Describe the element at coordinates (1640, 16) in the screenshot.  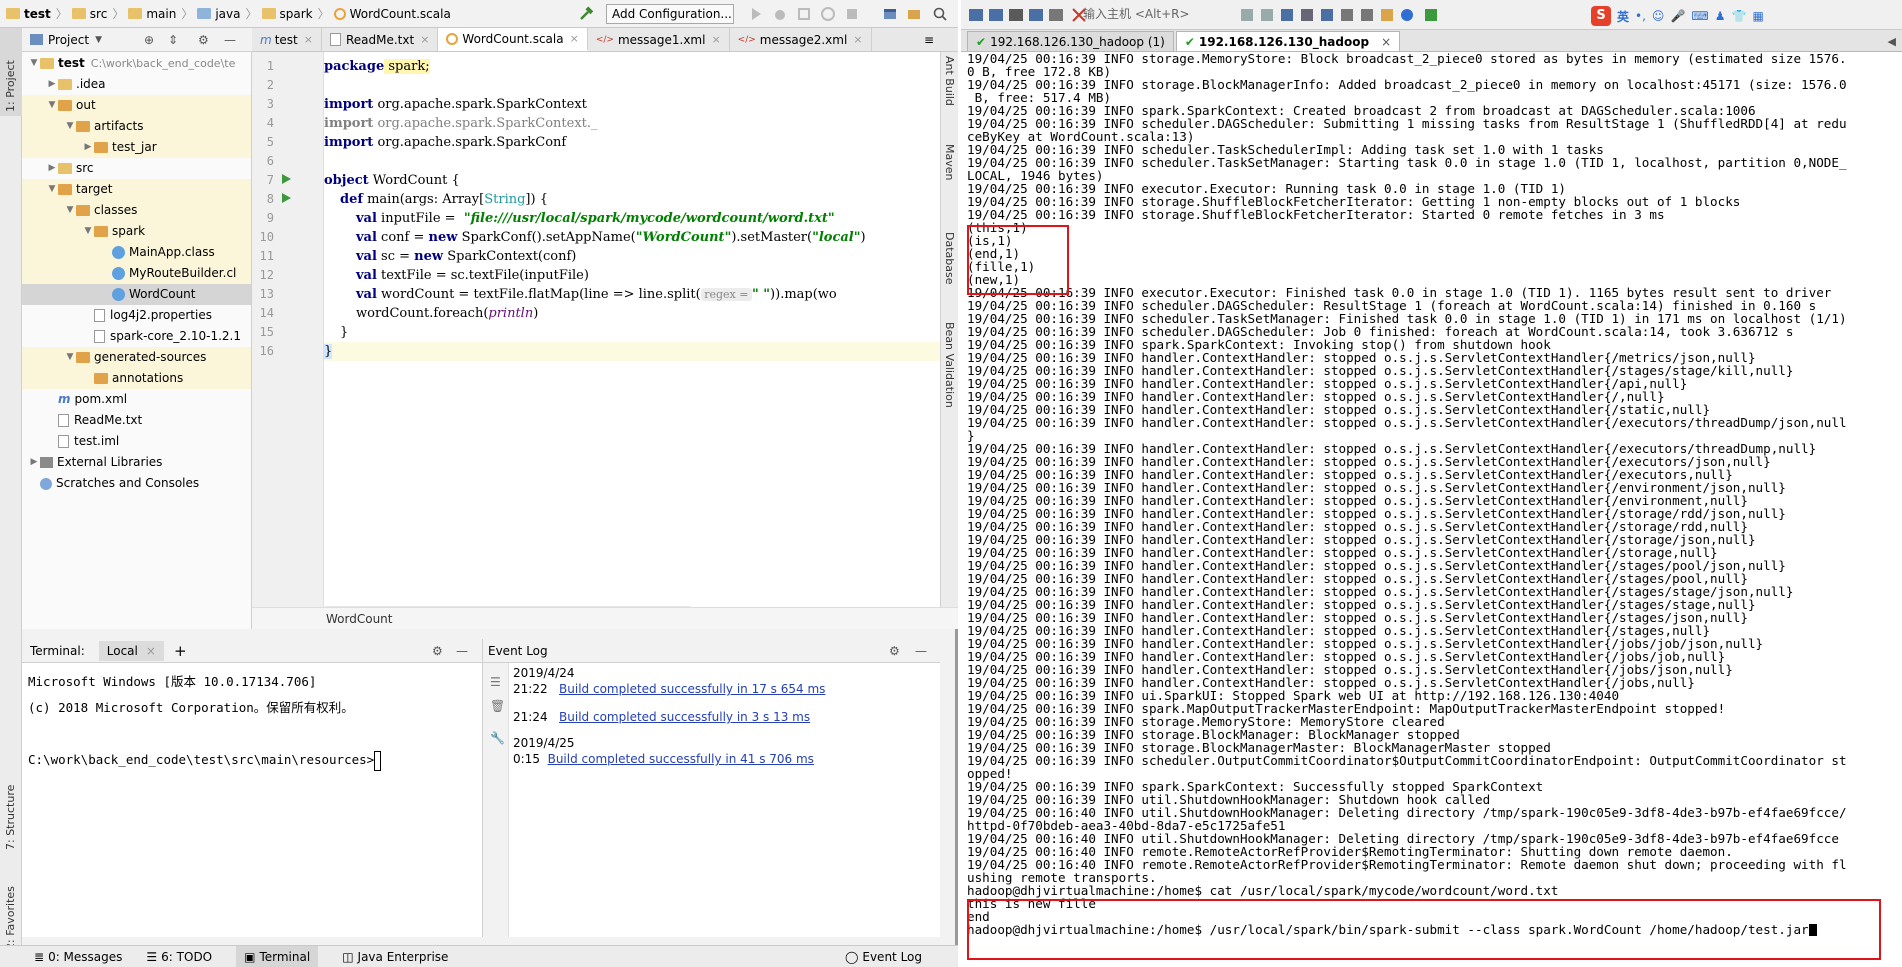
I see `punctuation-icon: •,` at that location.